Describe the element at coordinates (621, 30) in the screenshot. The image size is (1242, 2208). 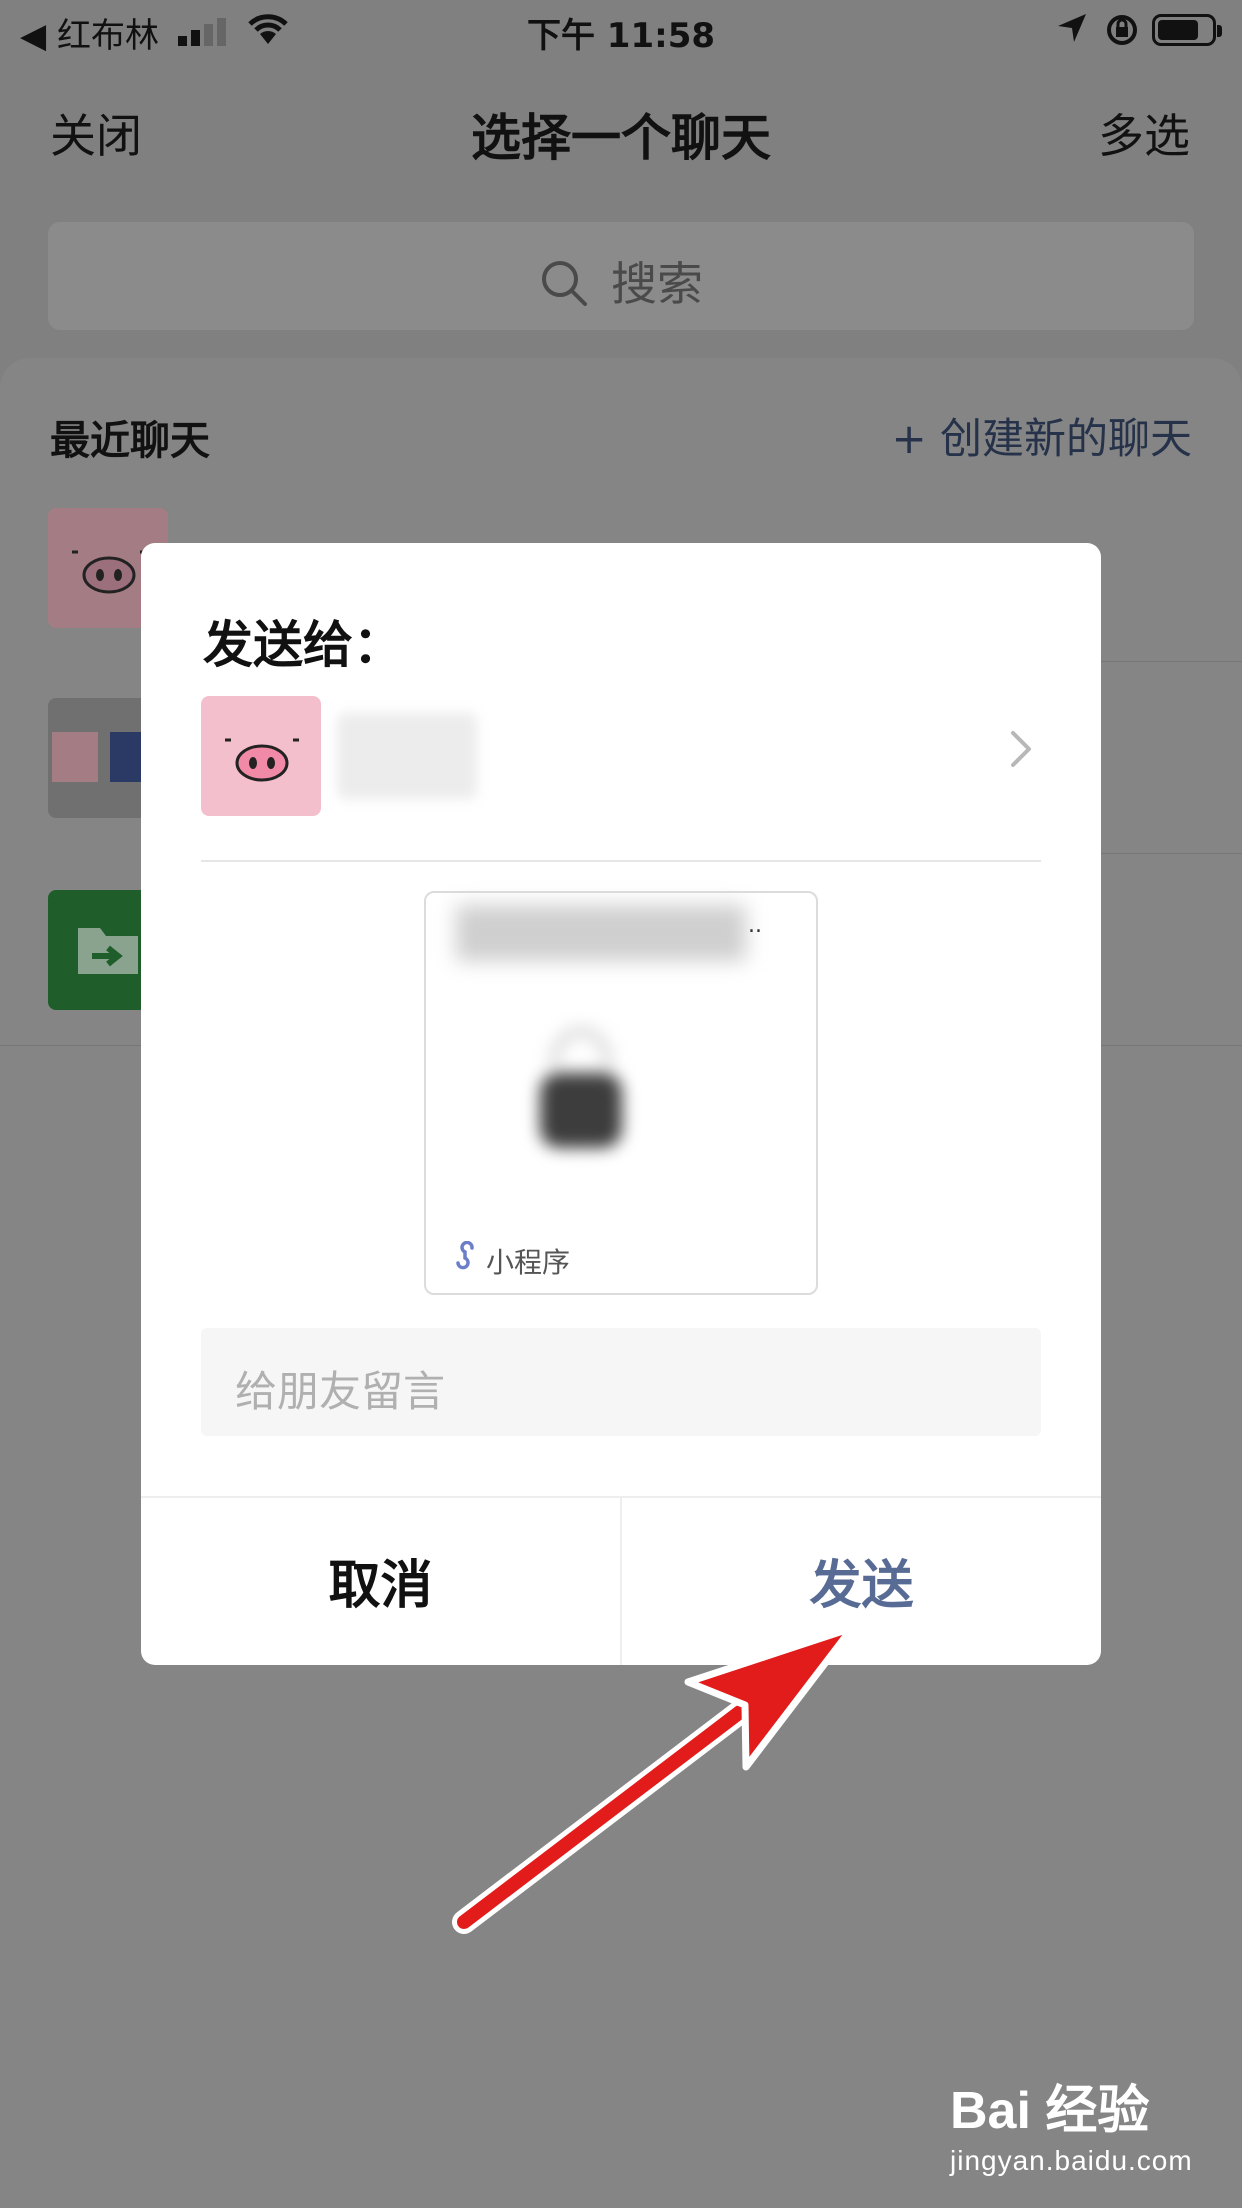
I see `status-bar: ◀ 红布林 下午 11:58` at that location.